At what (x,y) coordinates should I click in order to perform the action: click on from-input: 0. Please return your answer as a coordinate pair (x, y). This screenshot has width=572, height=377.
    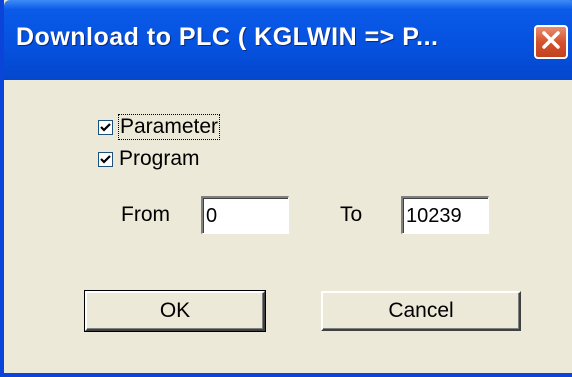
    Looking at the image, I should click on (245, 215).